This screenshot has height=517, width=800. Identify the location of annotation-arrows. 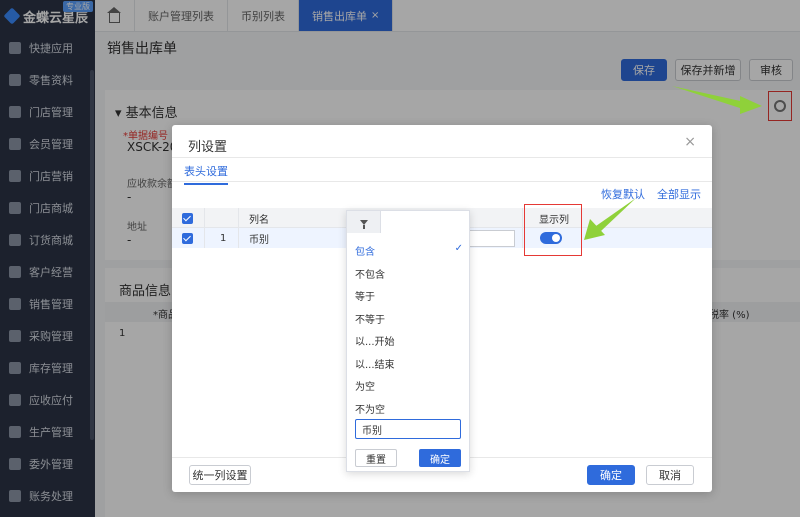
(673, 163).